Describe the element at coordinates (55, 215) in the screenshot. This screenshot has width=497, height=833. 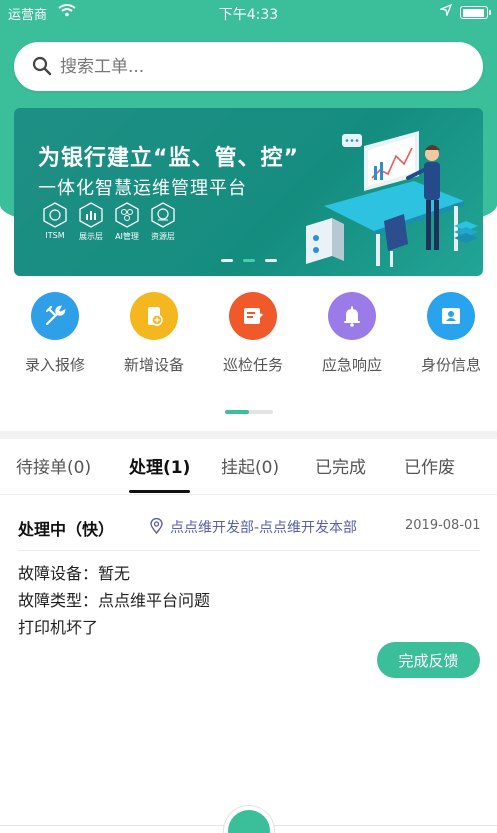
I see `itsm-icon` at that location.